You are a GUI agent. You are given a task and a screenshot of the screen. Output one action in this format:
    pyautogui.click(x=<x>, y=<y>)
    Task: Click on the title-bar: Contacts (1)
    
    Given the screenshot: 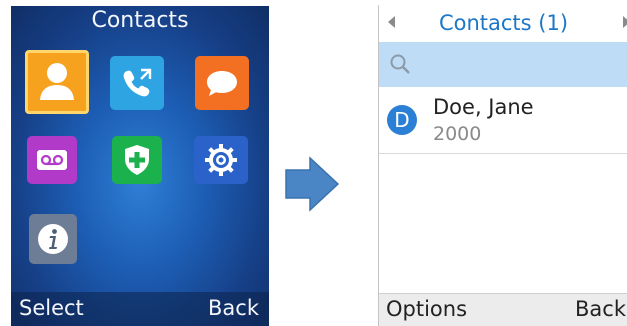 What is the action you would take?
    pyautogui.click(x=503, y=23)
    